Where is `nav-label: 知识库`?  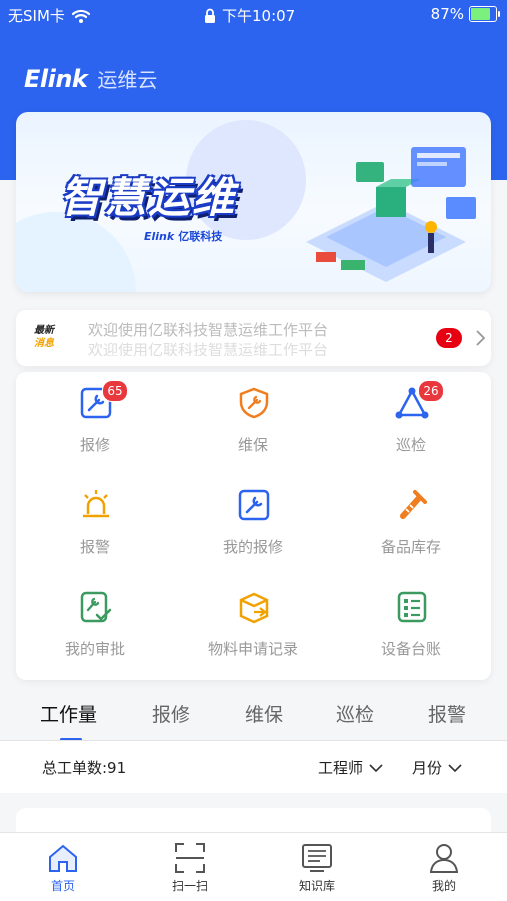
nav-label: 知识库 is located at coordinates (316, 886).